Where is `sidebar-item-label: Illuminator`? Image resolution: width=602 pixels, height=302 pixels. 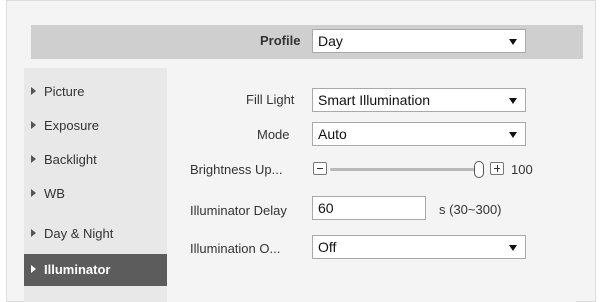 sidebar-item-label: Illuminator is located at coordinates (77, 269).